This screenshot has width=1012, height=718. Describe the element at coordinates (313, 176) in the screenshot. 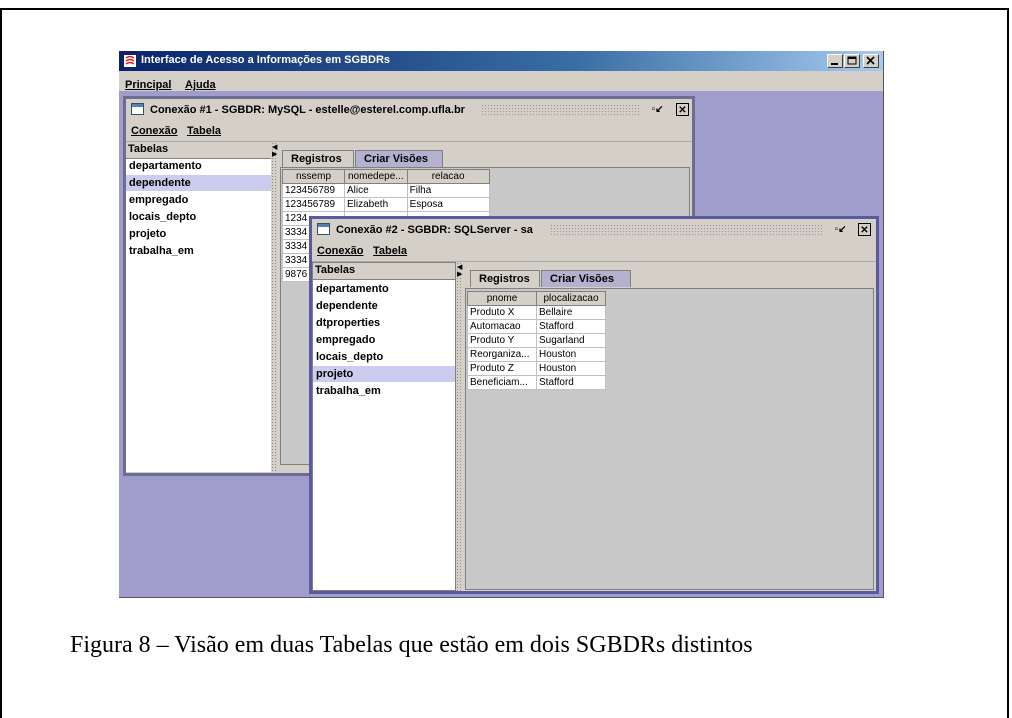

I see `column-header: nssemp` at that location.